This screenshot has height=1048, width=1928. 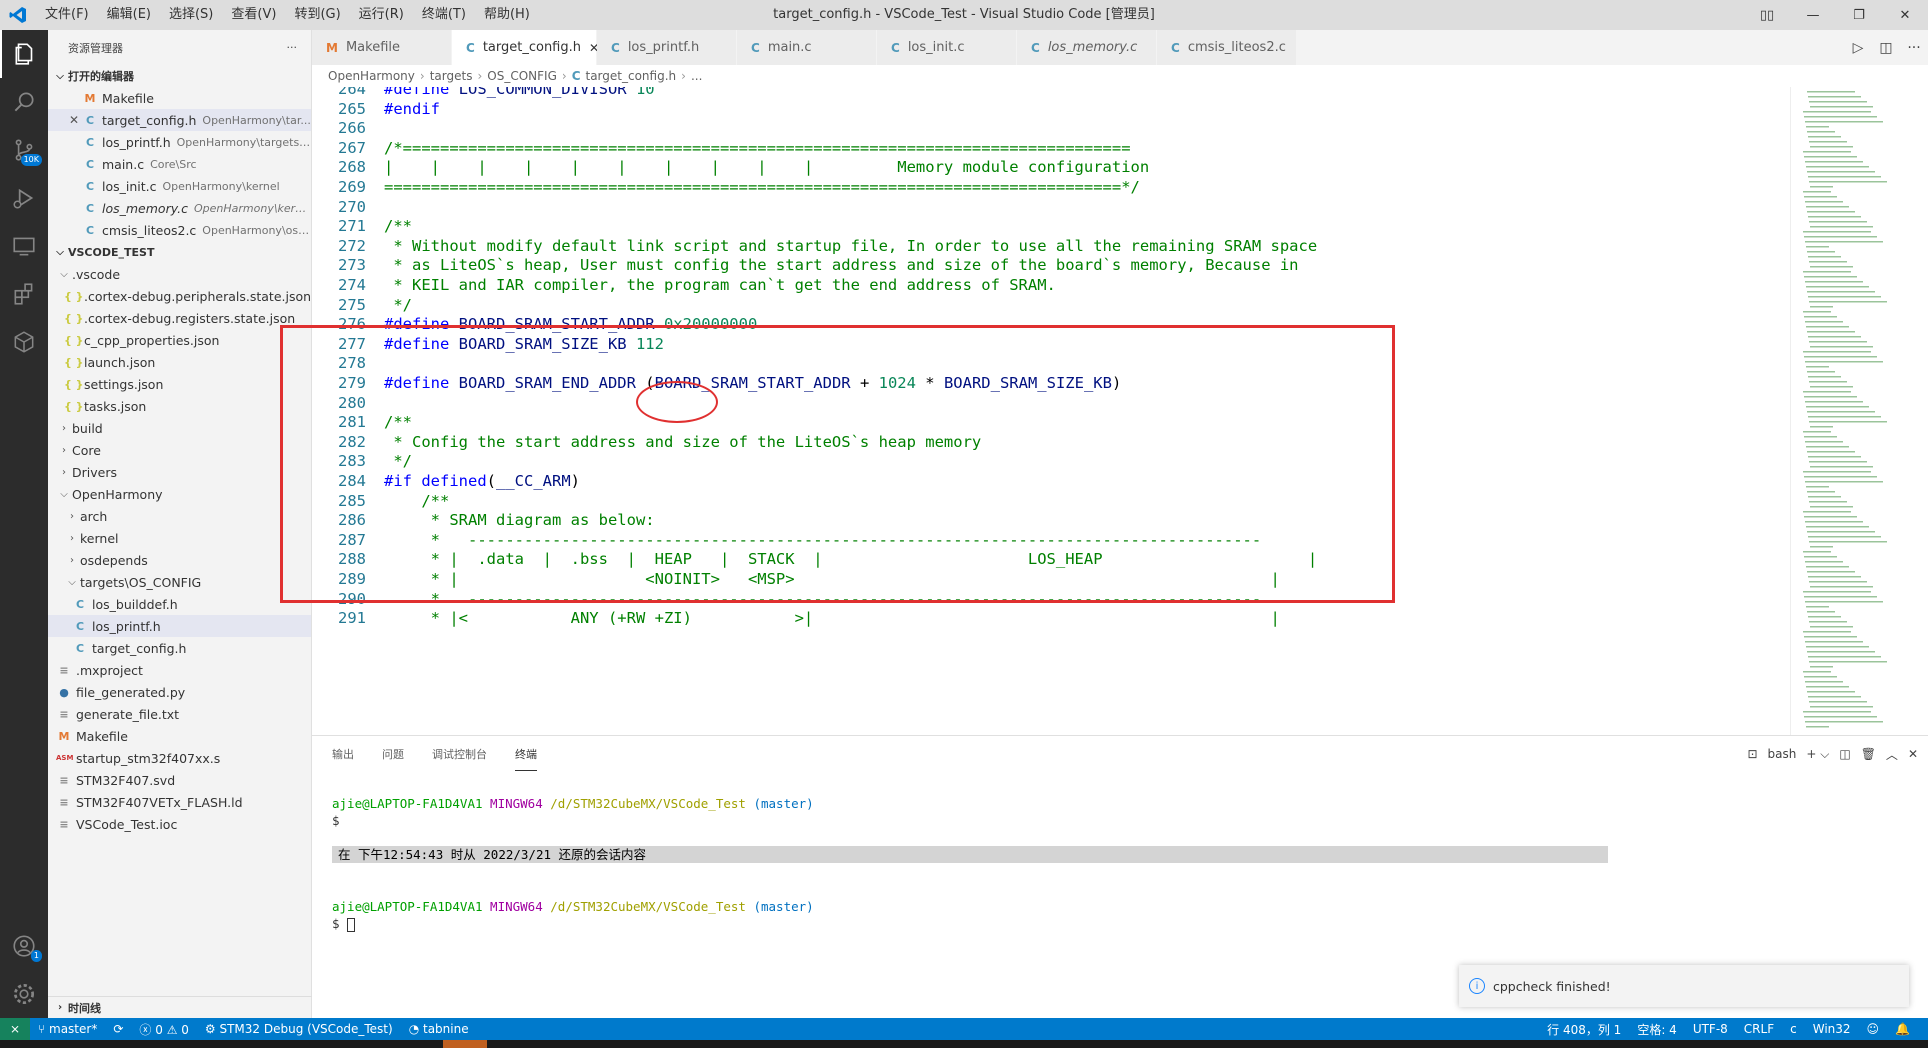 What do you see at coordinates (179, 758) in the screenshot?
I see `tree-file: ASM startup_stm32f407xx.s` at bounding box center [179, 758].